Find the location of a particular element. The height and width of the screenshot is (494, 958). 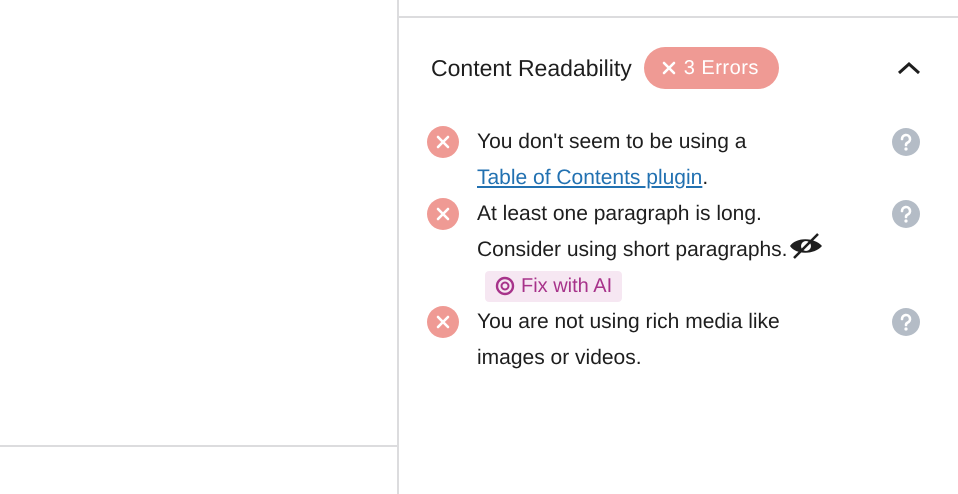

chevron-icon is located at coordinates (909, 68).